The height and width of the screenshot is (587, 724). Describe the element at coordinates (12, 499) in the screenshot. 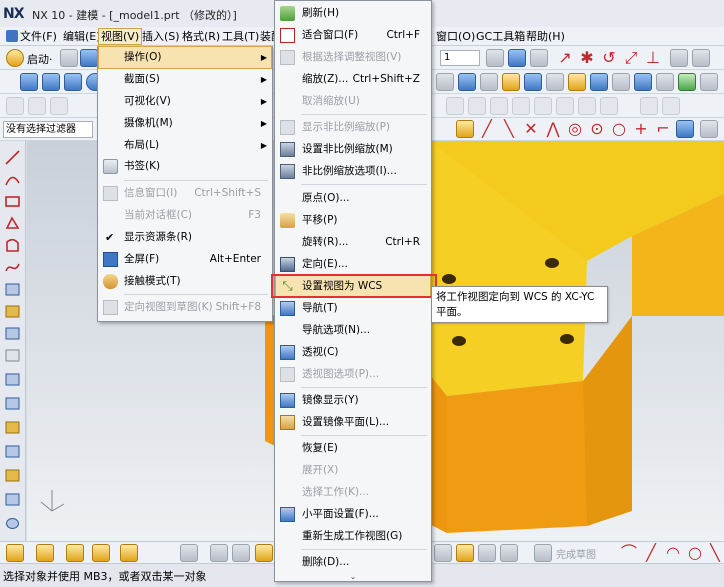

I see `chamfer-icon` at that location.